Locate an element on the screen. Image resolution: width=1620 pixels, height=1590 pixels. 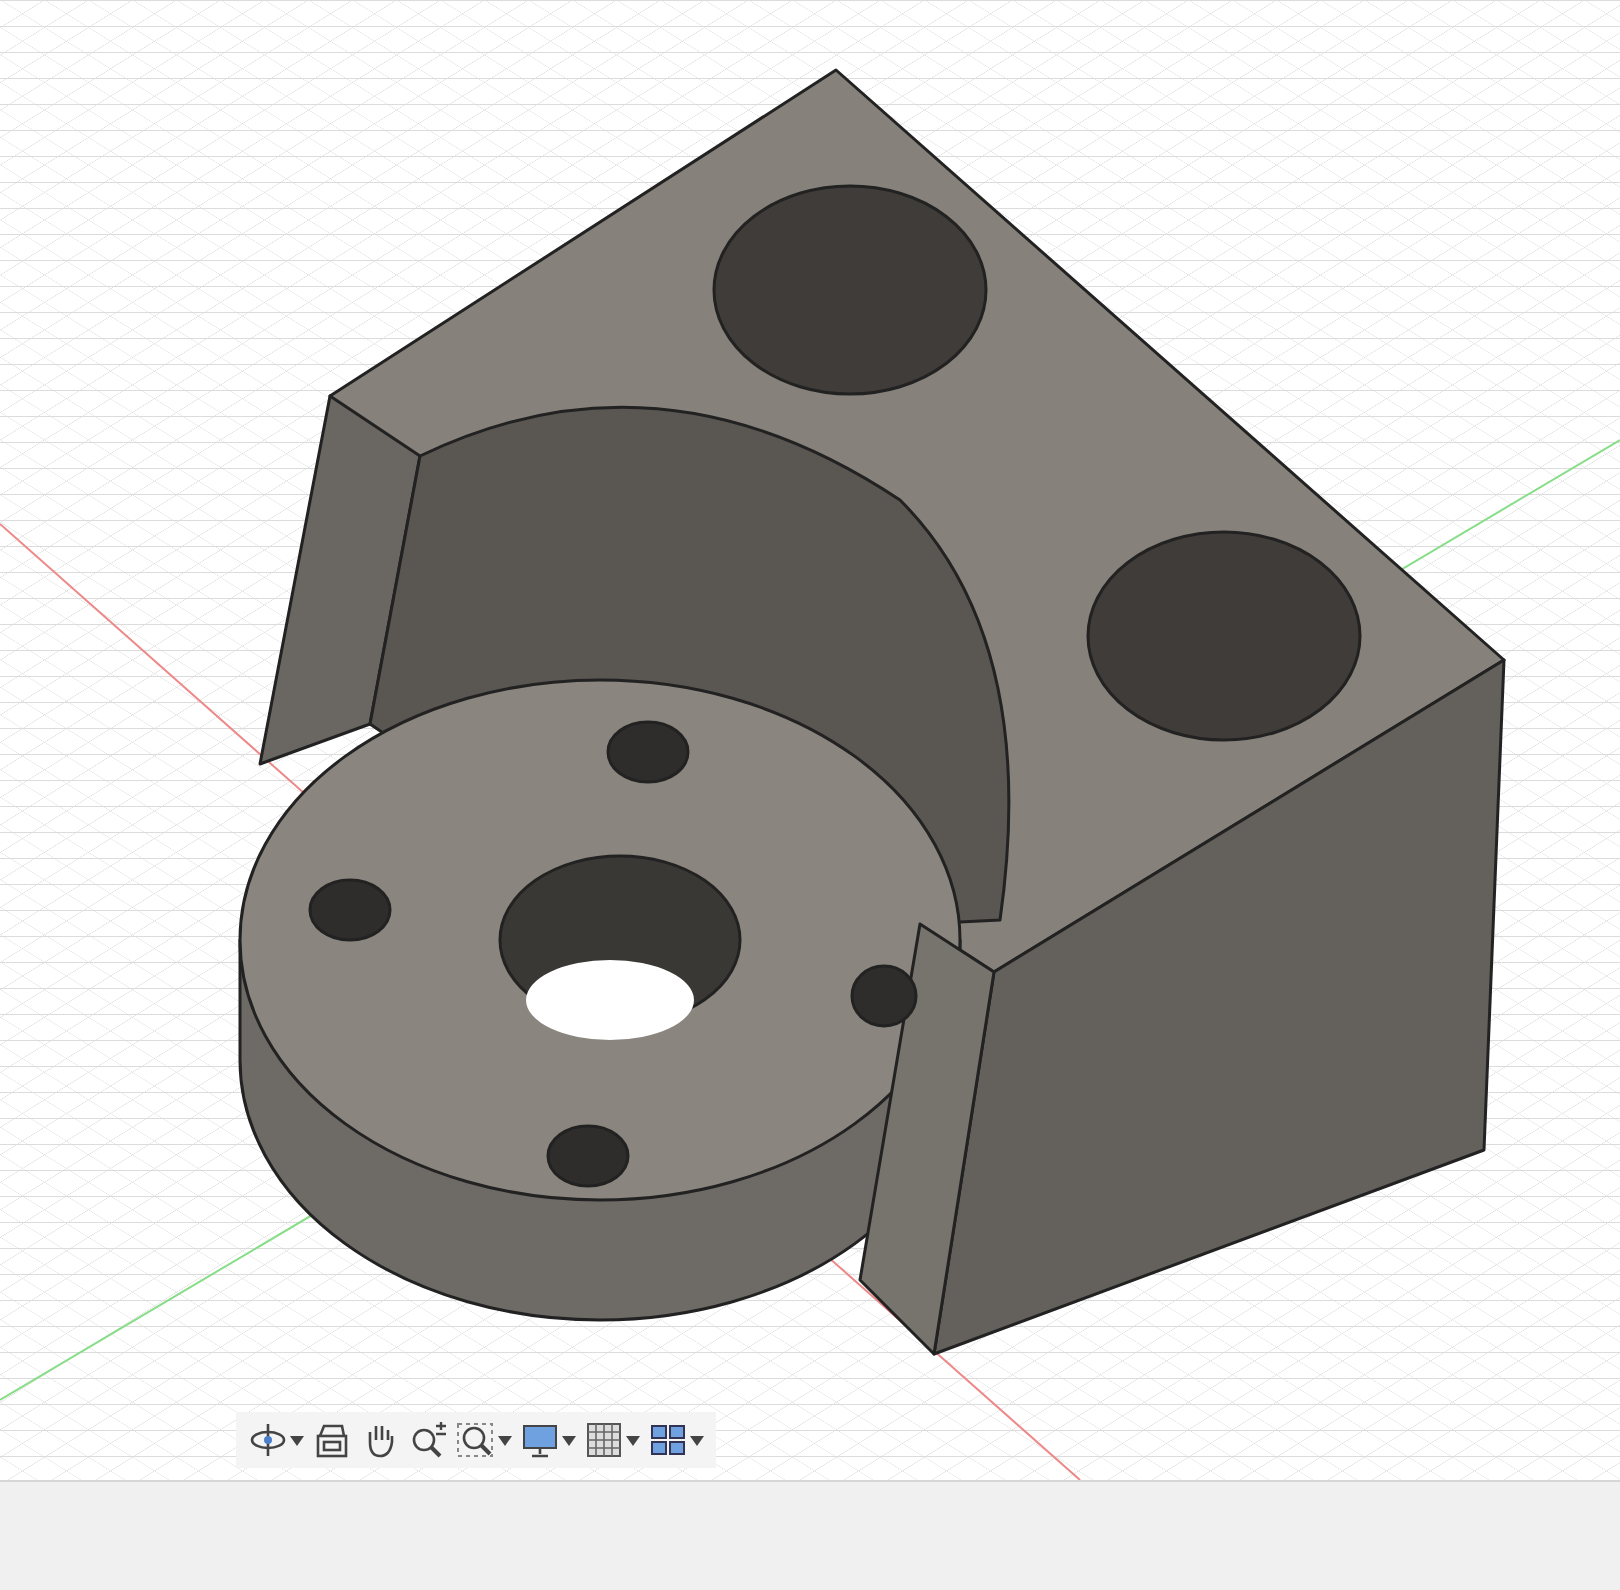
camera-icon is located at coordinates (332, 1440).